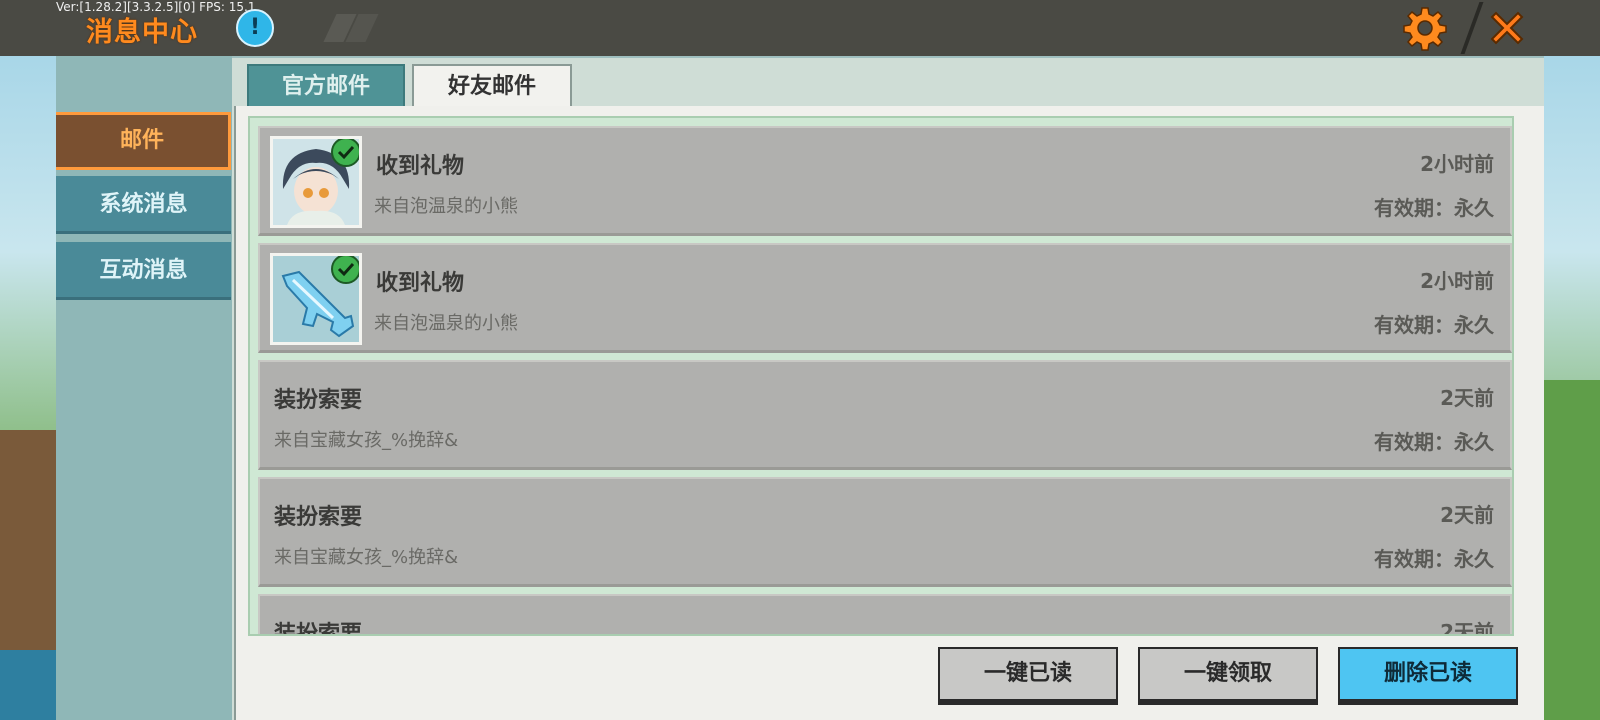 The image size is (1600, 720). Describe the element at coordinates (143, 141) in the screenshot. I see `sidebar-item-mail: 邮件` at that location.